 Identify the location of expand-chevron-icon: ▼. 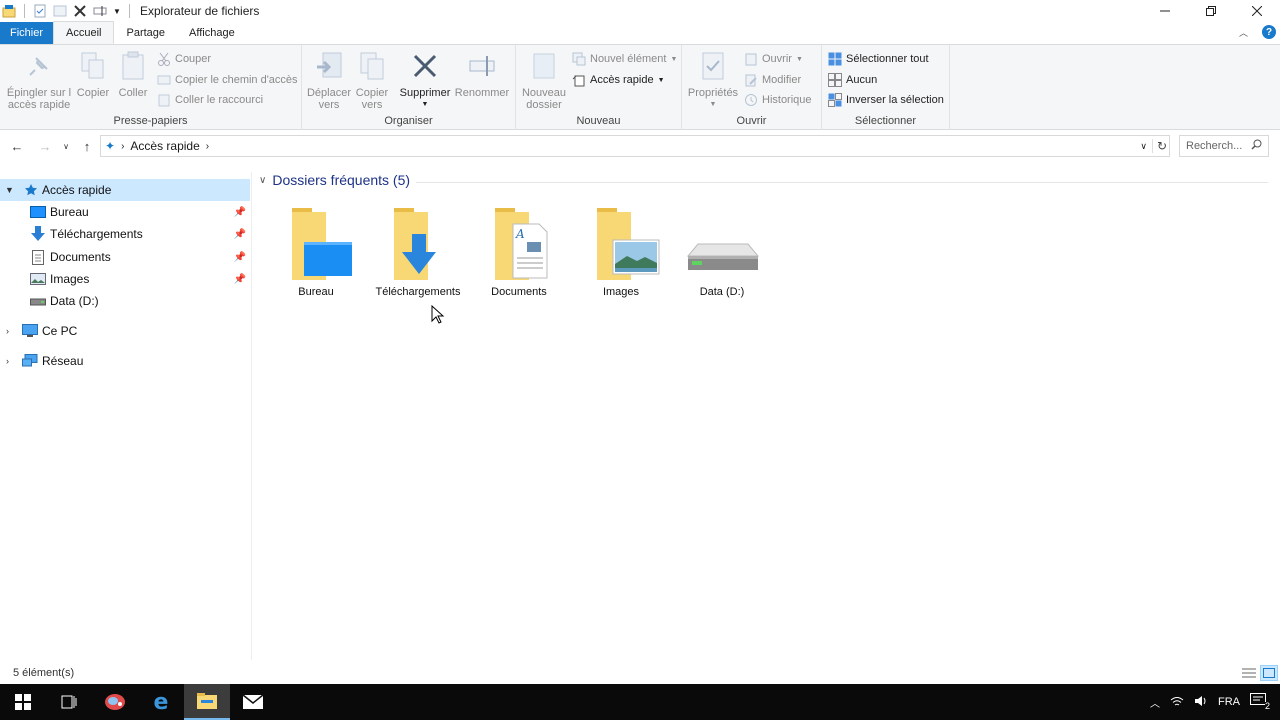
(9, 190).